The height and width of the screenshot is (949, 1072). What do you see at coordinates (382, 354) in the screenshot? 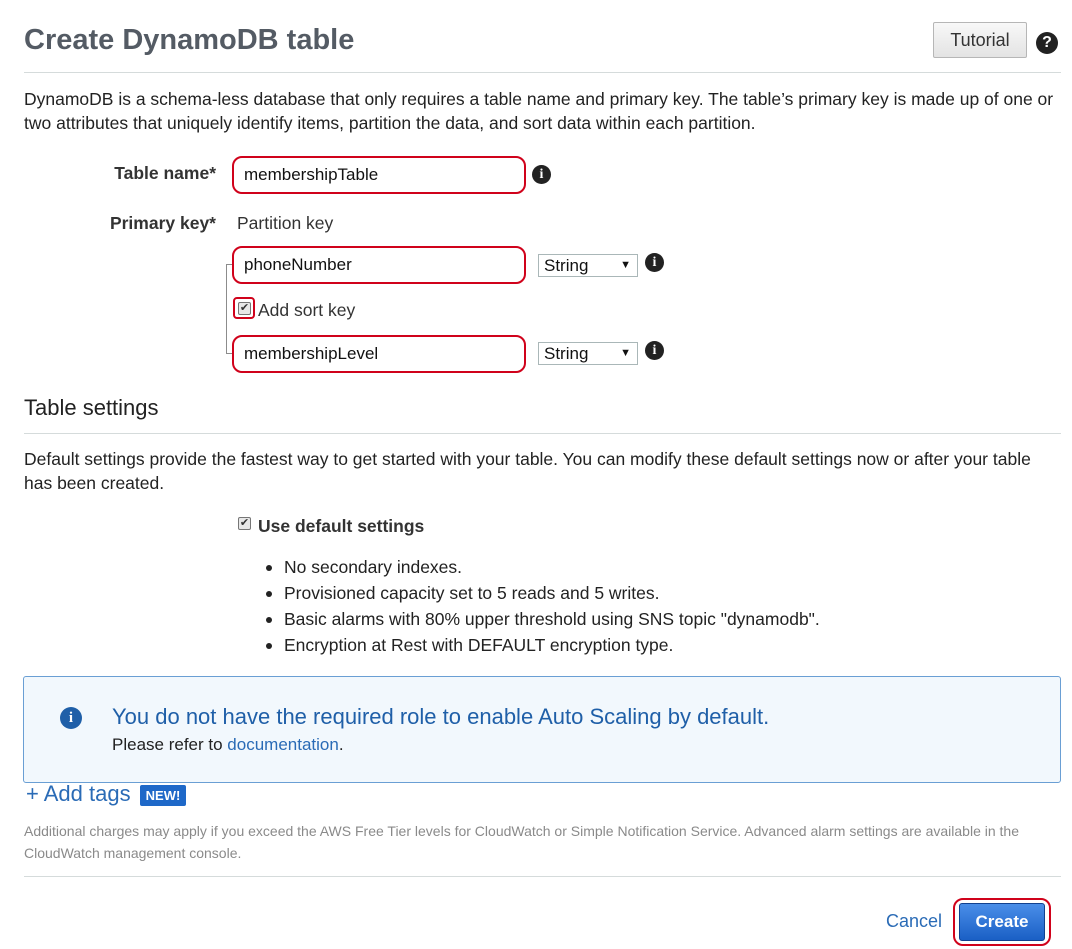
I see `sort-key-input` at bounding box center [382, 354].